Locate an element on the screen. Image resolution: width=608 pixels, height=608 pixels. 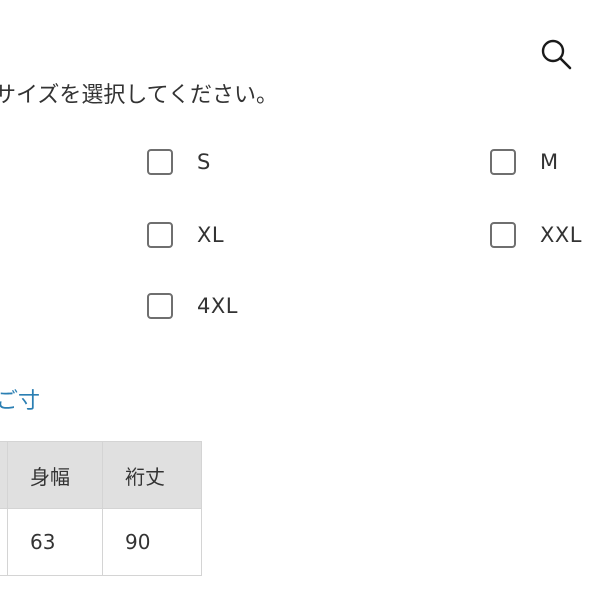
search-icon is located at coordinates (556, 54).